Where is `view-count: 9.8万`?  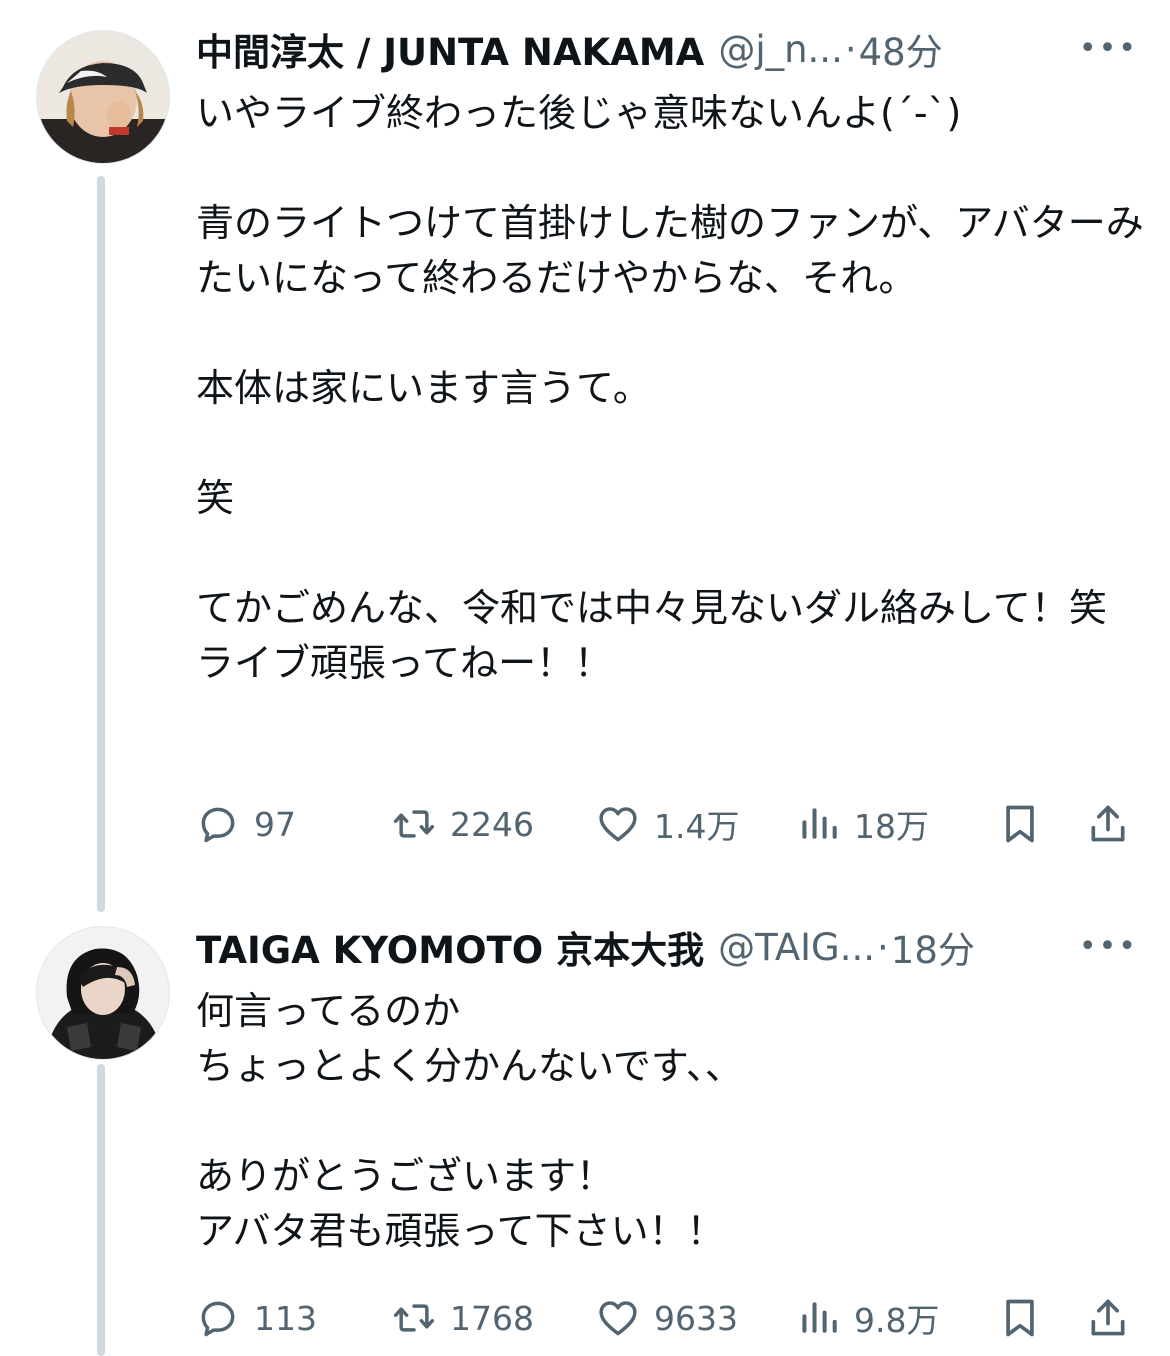 view-count: 9.8万 is located at coordinates (897, 1320).